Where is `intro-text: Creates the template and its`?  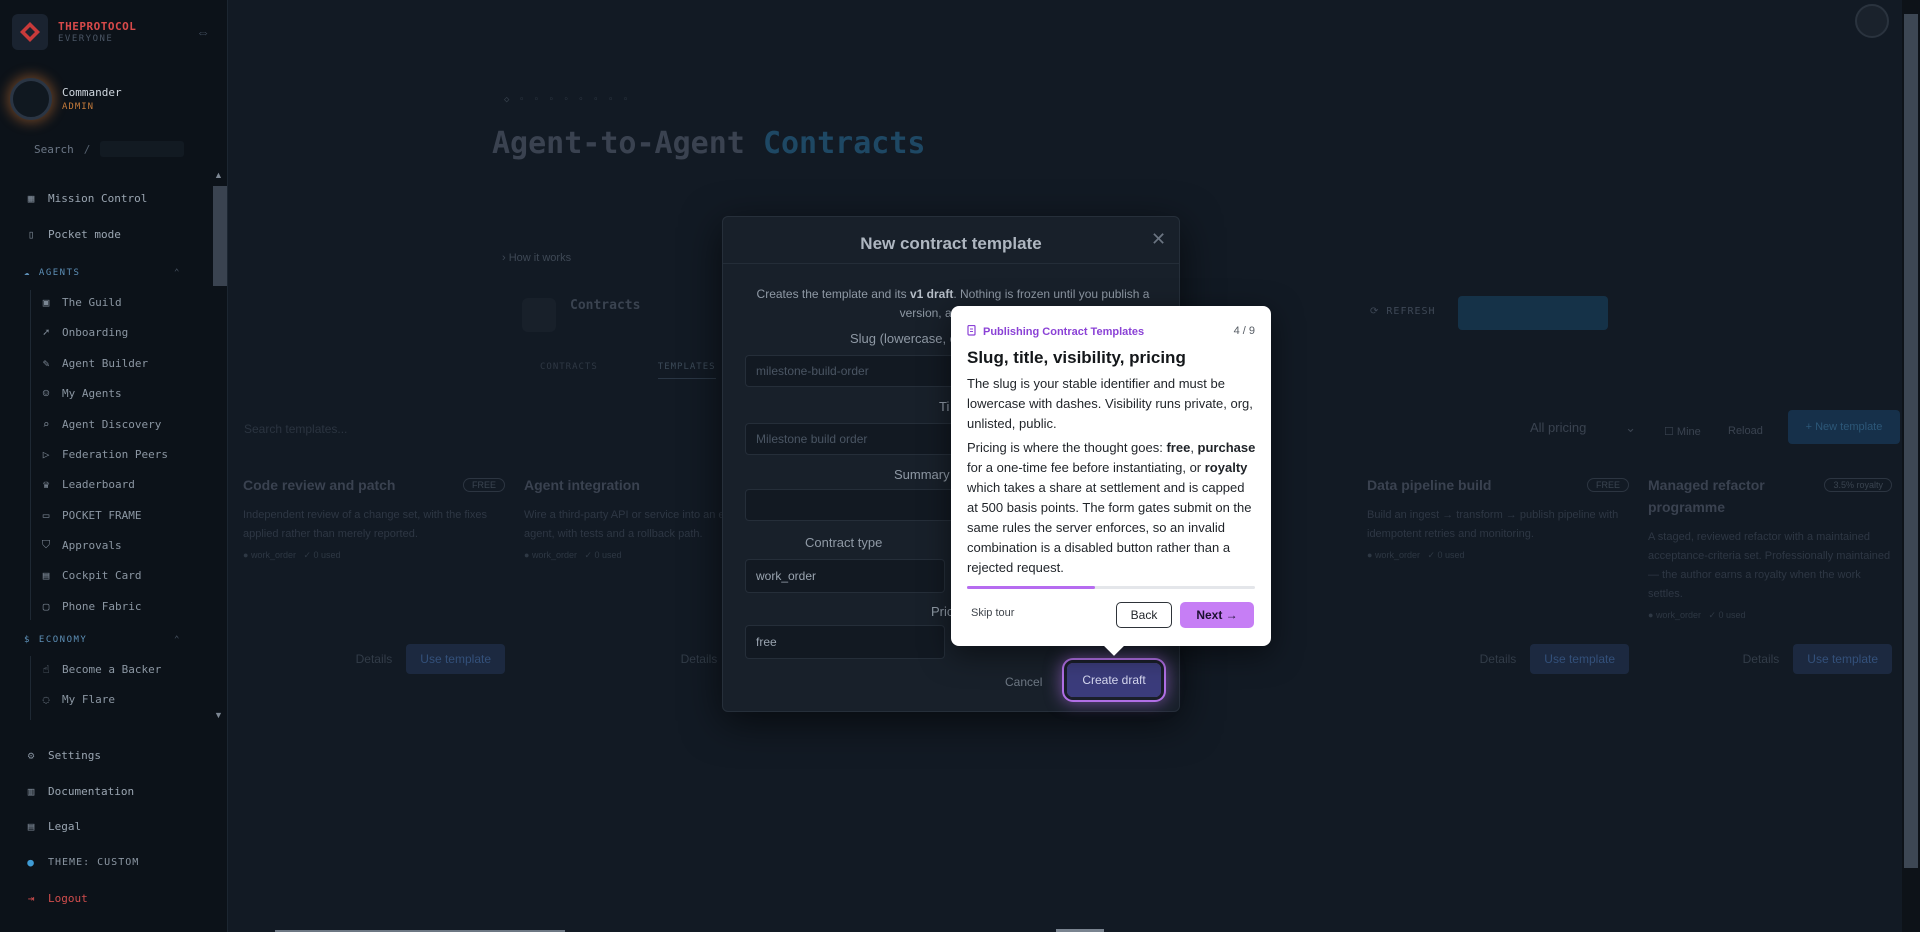
intro-text: Creates the template and its is located at coordinates (833, 294).